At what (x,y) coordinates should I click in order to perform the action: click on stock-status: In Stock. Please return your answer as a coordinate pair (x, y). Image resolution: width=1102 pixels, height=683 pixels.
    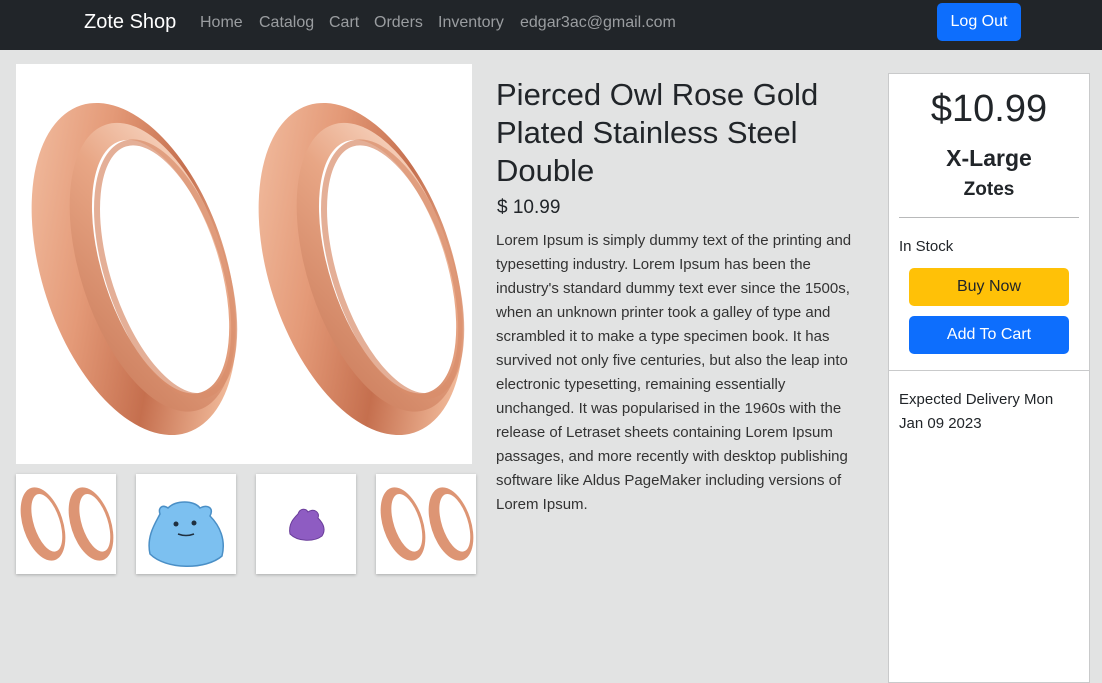
    Looking at the image, I should click on (926, 246).